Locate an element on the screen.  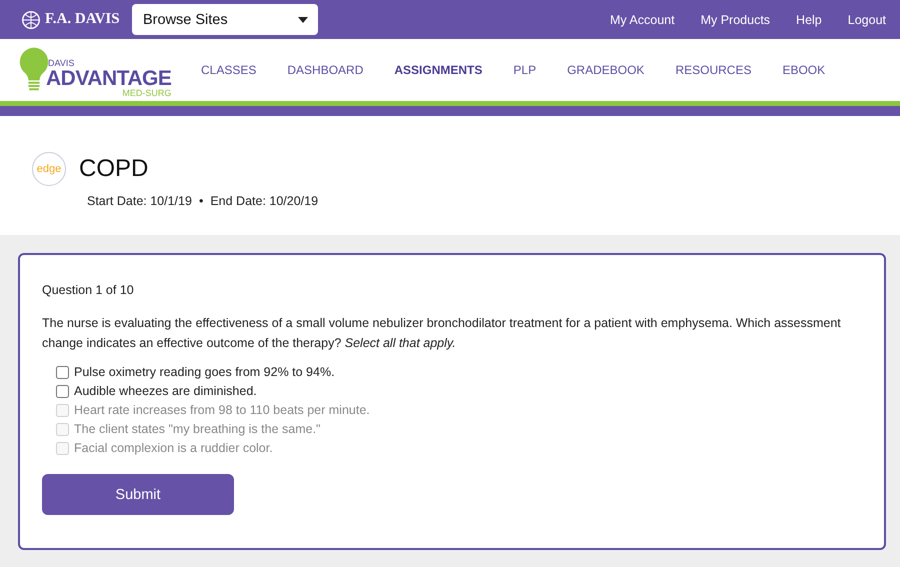
top-link: My Account is located at coordinates (642, 19).